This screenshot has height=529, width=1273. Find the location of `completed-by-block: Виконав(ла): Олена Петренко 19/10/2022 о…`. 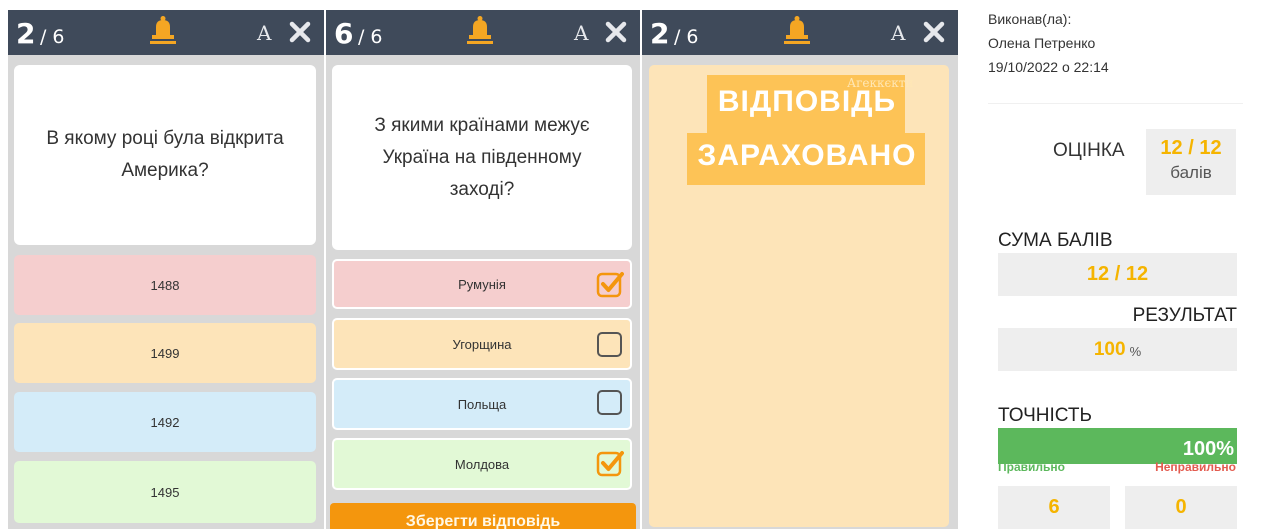

completed-by-block: Виконав(ла): Олена Петренко 19/10/2022 о… is located at coordinates (1048, 43).